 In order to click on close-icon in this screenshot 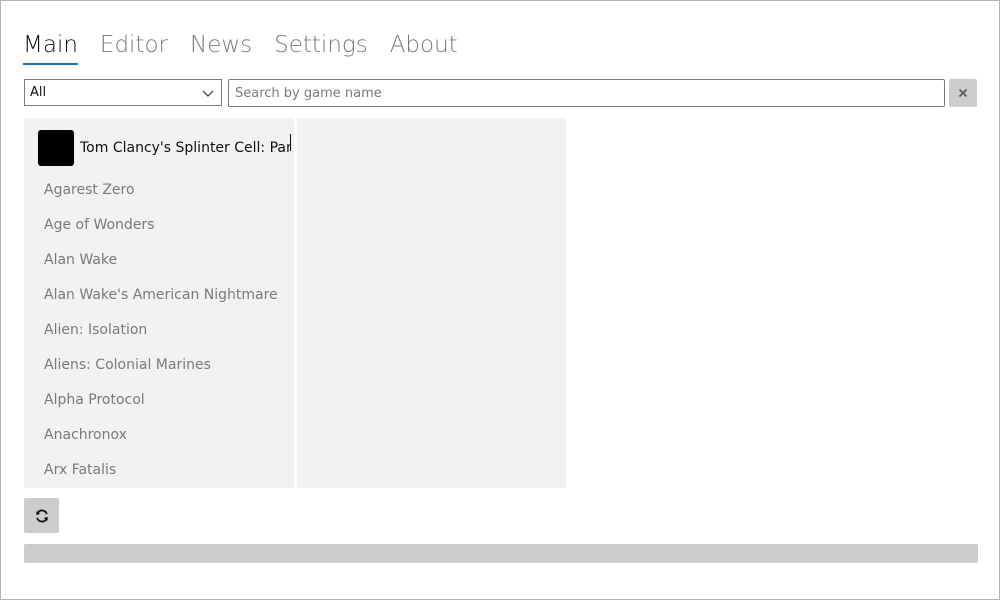, I will do `click(963, 93)`.